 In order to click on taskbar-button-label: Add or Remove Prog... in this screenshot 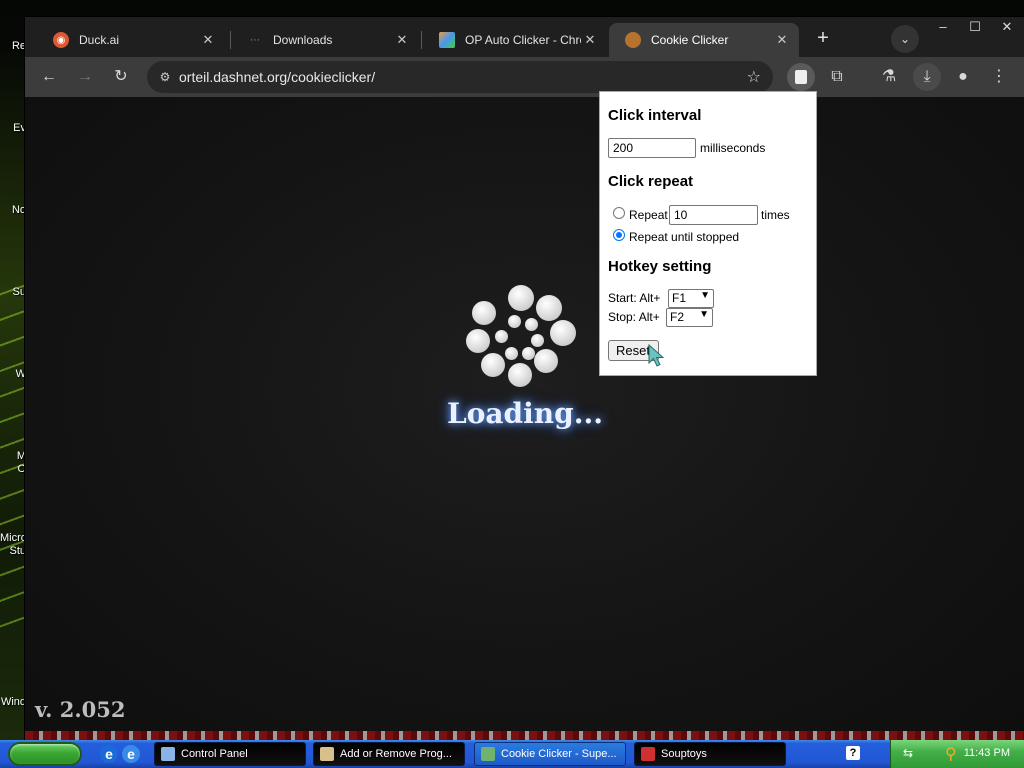, I will do `click(396, 754)`.